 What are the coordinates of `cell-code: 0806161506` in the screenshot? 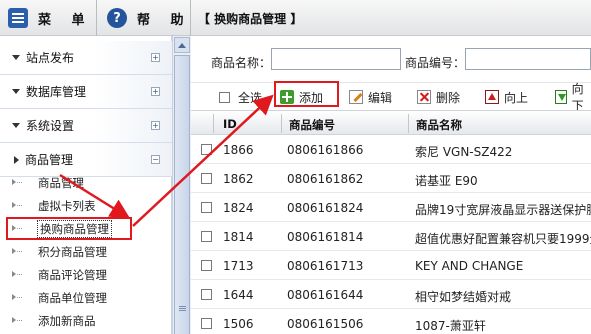 It's located at (325, 324).